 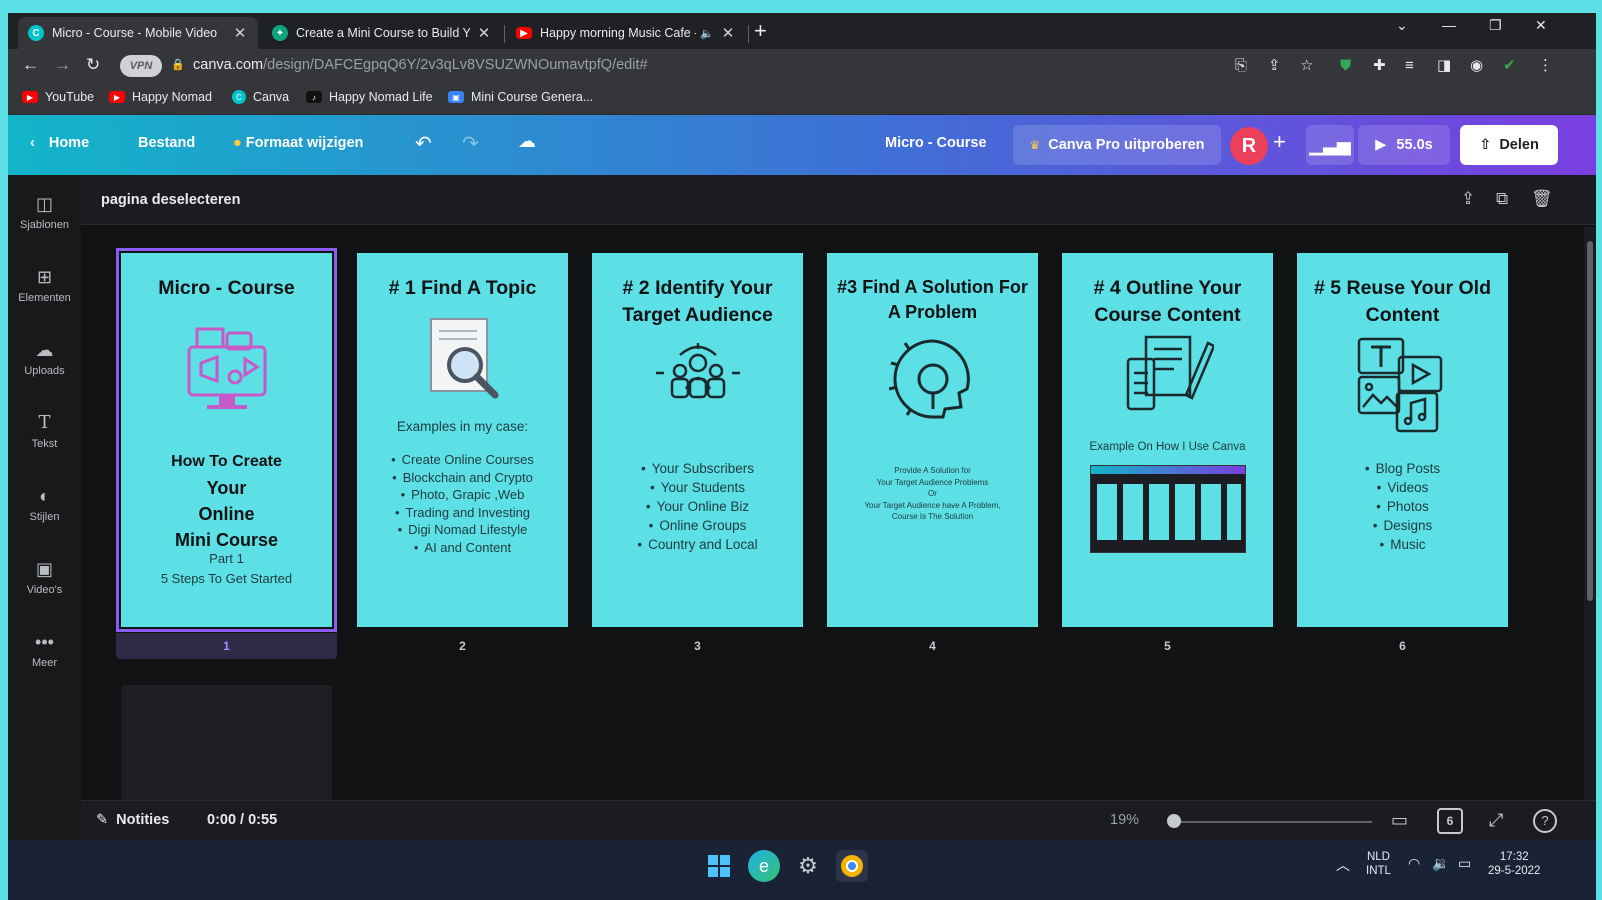 I want to click on speaker-icon: 🔈, so click(x=707, y=33).